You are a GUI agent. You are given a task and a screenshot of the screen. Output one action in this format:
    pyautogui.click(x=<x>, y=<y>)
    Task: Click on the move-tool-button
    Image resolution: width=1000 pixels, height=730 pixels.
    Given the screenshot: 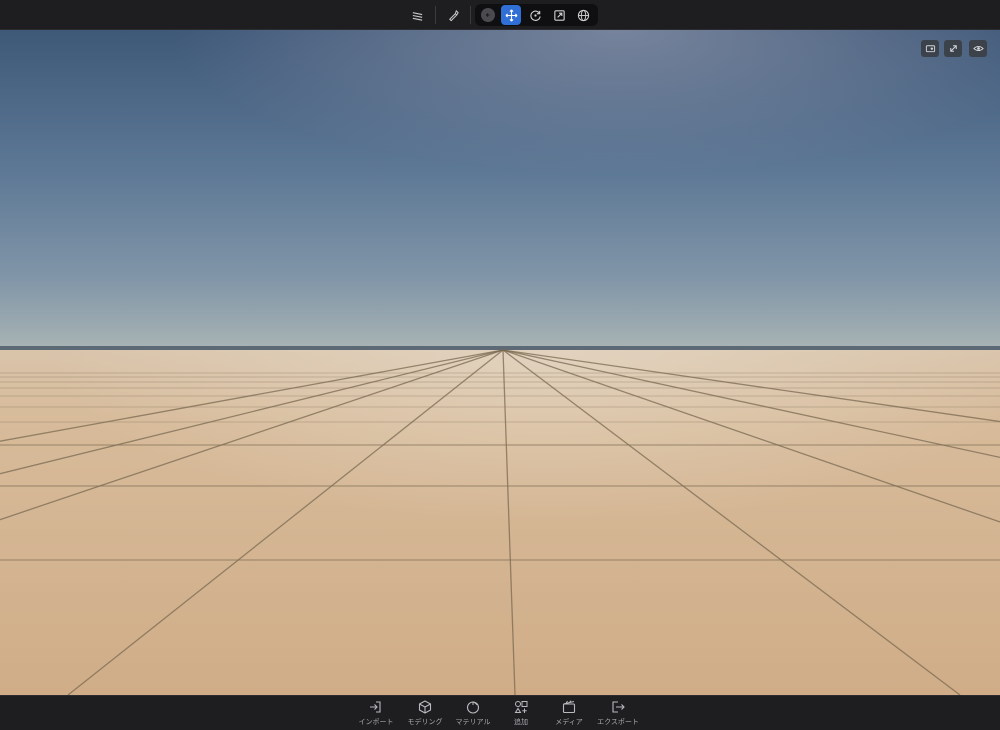 What is the action you would take?
    pyautogui.click(x=511, y=15)
    